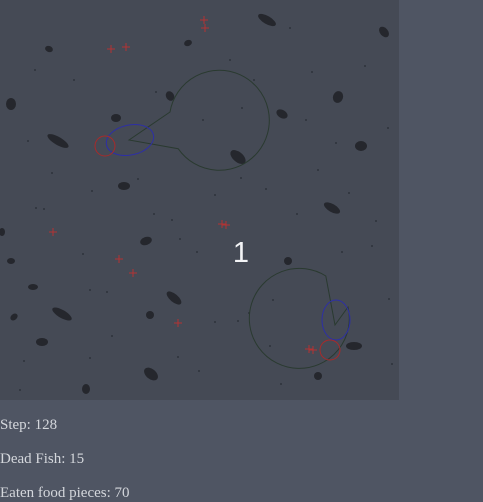 The height and width of the screenshot is (502, 483). What do you see at coordinates (65, 493) in the screenshot?
I see `eaten-food-counter: Eaten food pieces: 70` at bounding box center [65, 493].